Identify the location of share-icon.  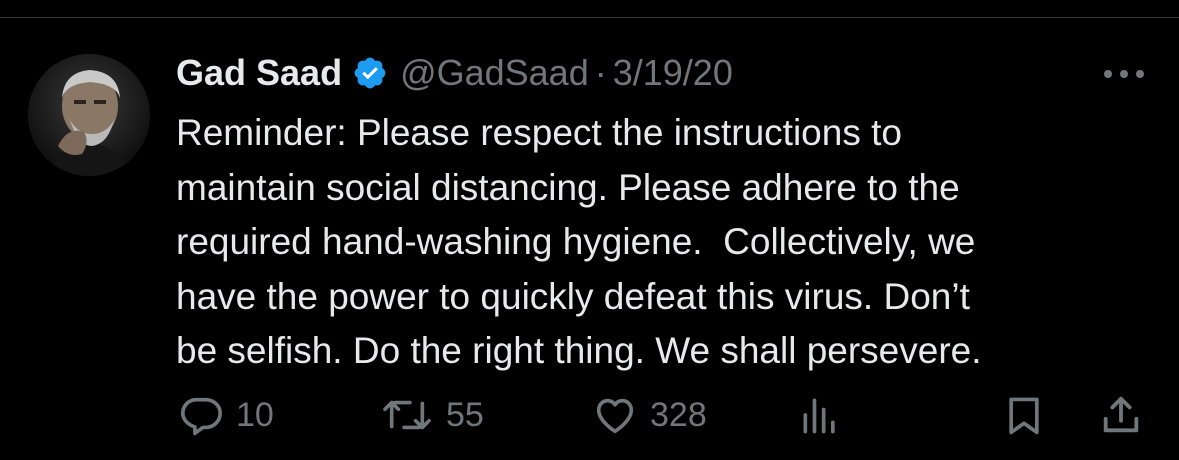
(1121, 415).